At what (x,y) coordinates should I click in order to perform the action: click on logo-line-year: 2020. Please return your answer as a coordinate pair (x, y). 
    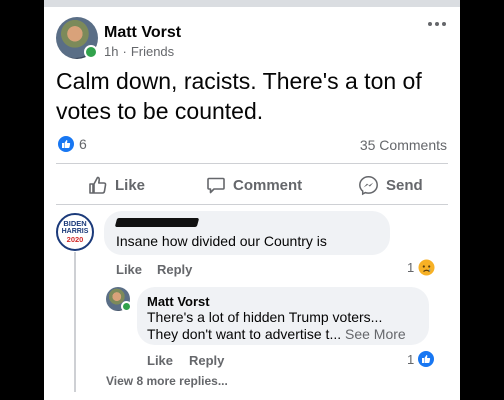
    Looking at the image, I should click on (75, 239).